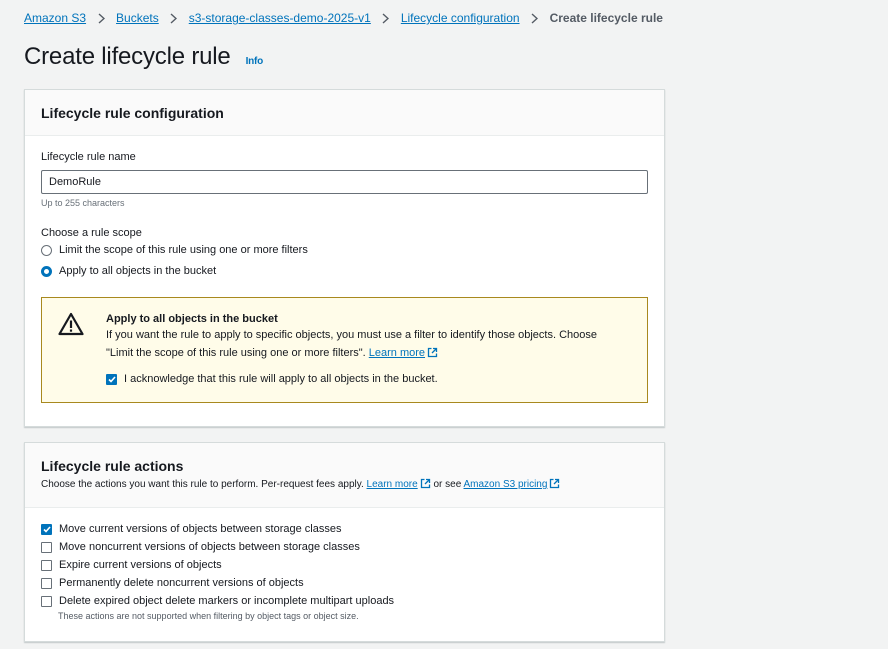 This screenshot has height=649, width=888. I want to click on info-link: Info, so click(255, 61).